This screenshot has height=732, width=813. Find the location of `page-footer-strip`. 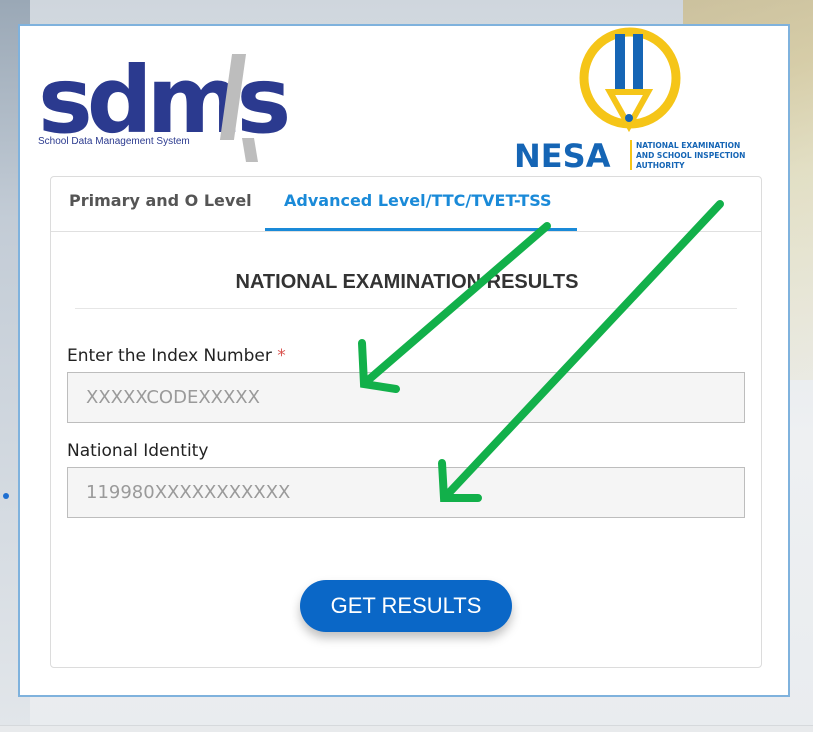

page-footer-strip is located at coordinates (406, 728).